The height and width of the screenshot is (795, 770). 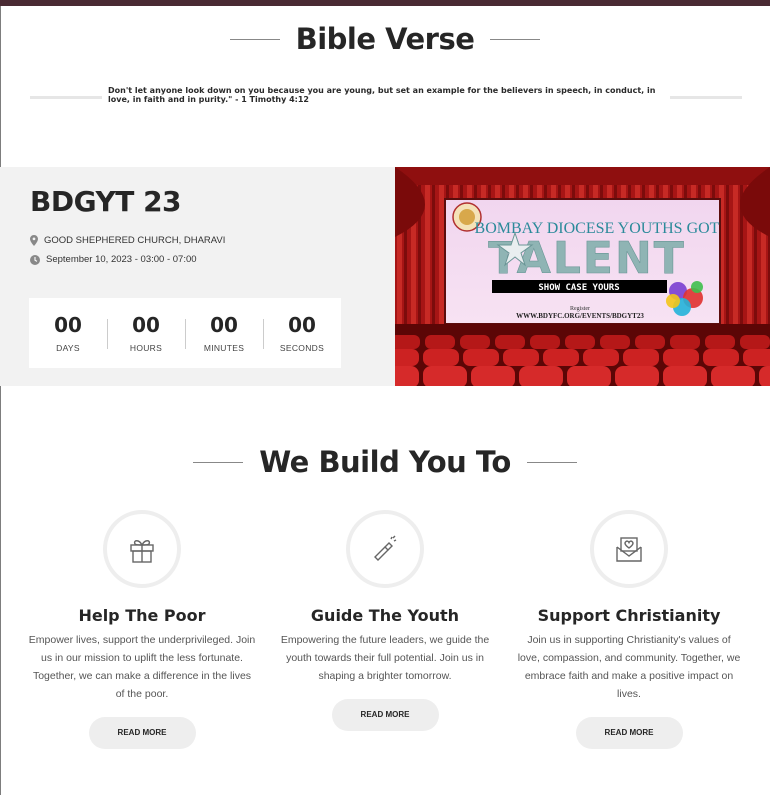 I want to click on poster-line3: SHOW CASE YOURS, so click(x=578, y=288).